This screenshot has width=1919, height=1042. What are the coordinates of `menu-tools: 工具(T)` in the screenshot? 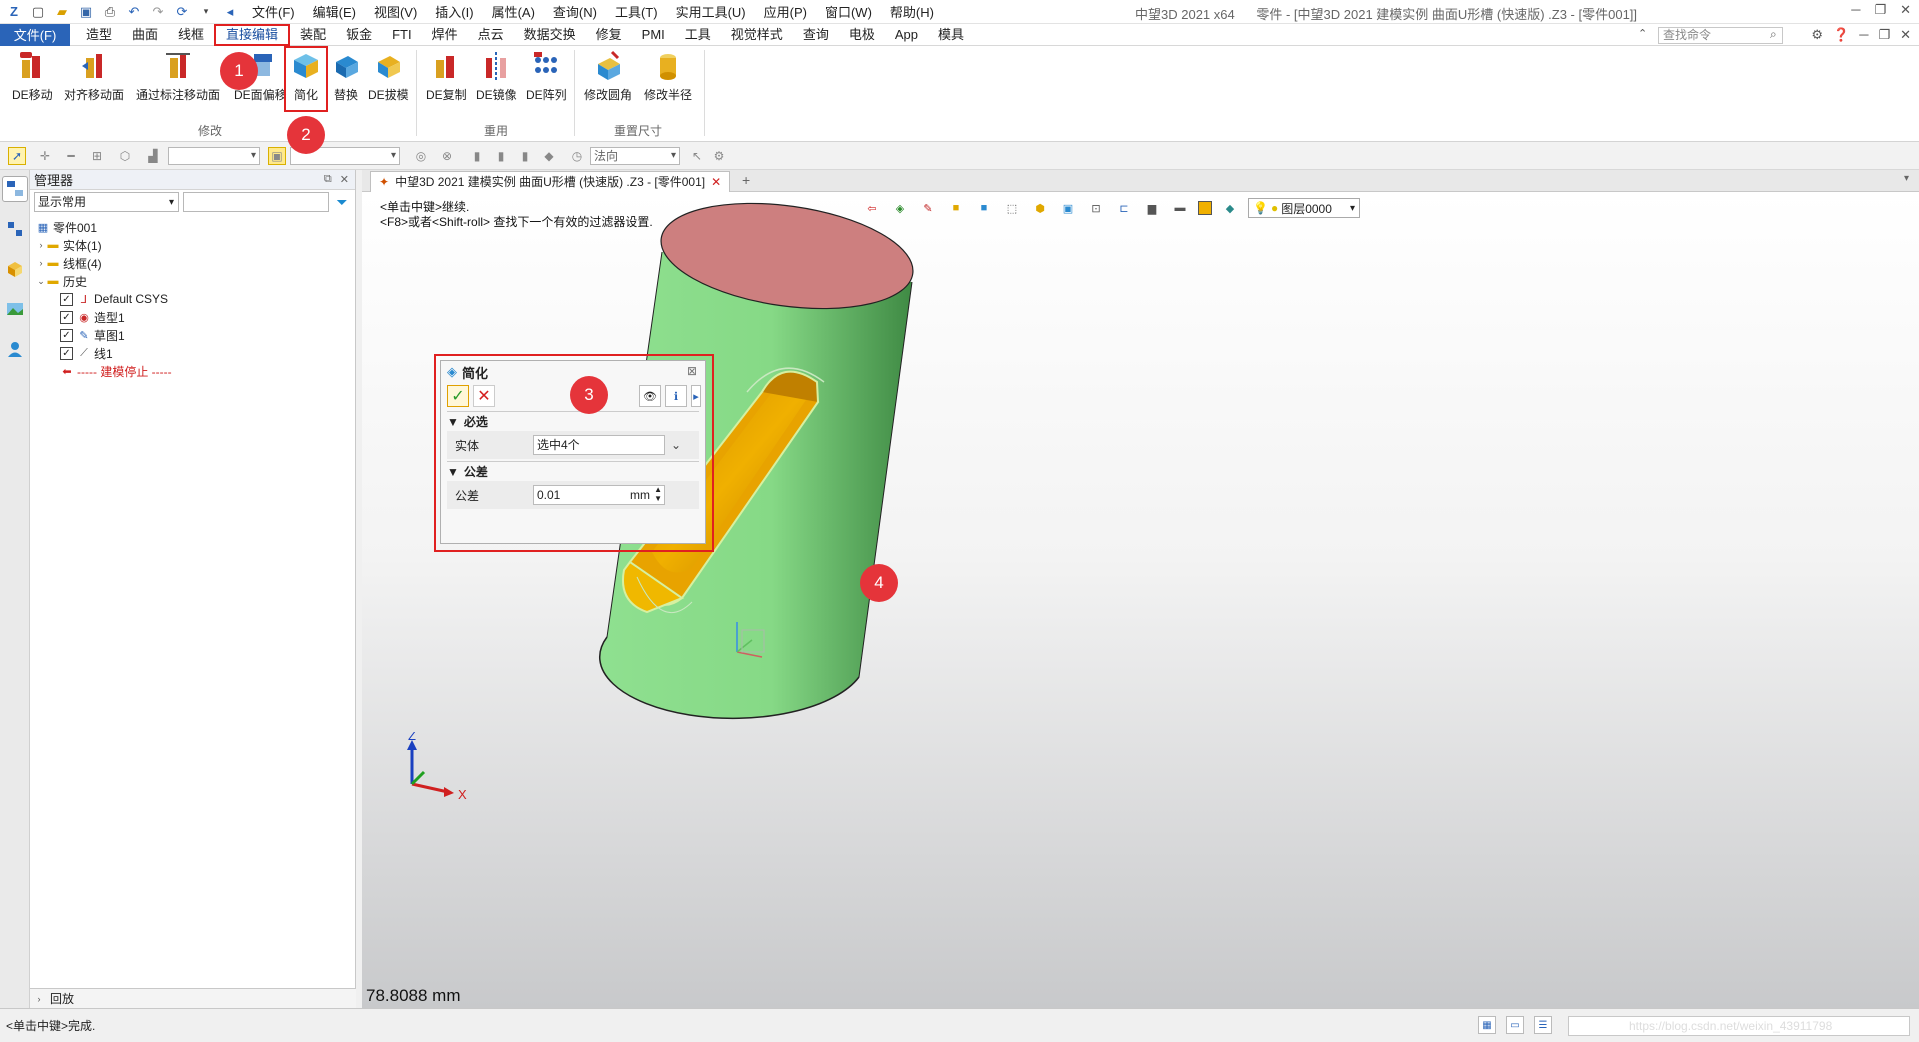 It's located at (636, 11).